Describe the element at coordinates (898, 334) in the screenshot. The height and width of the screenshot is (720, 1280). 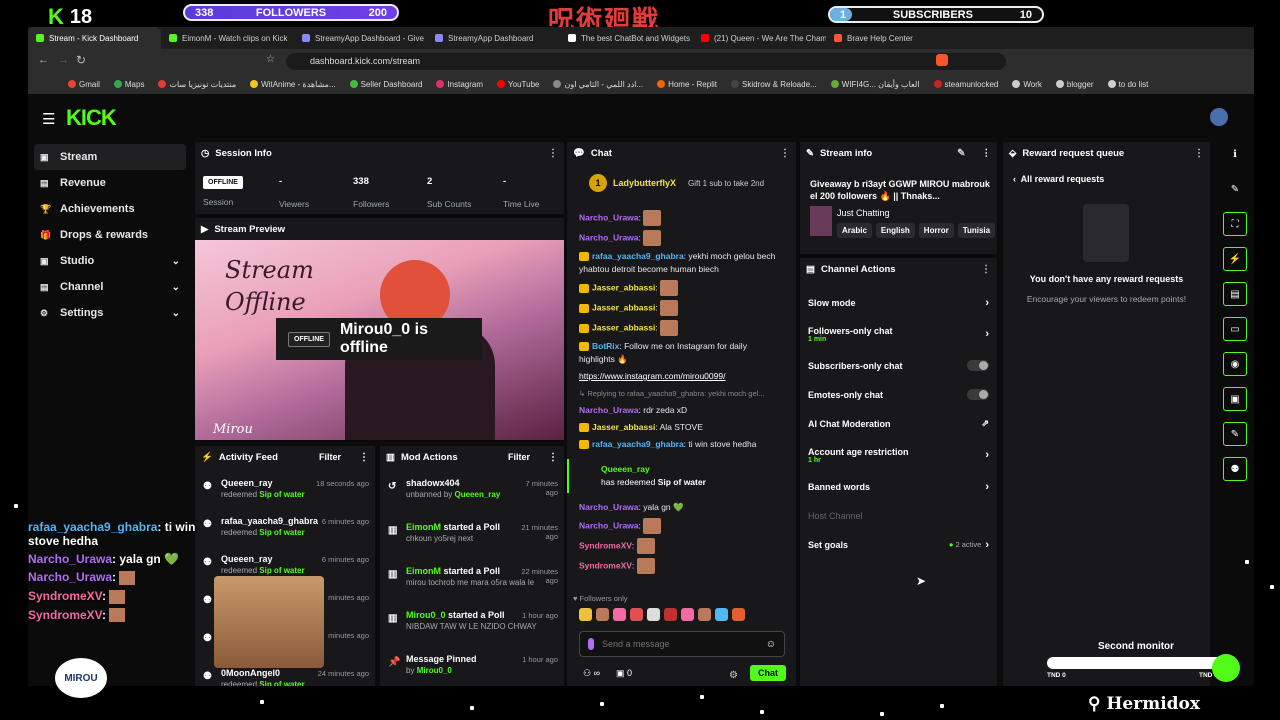
I see `channel-action-followers-only-chat: Followers-only chat 1 min ›` at that location.